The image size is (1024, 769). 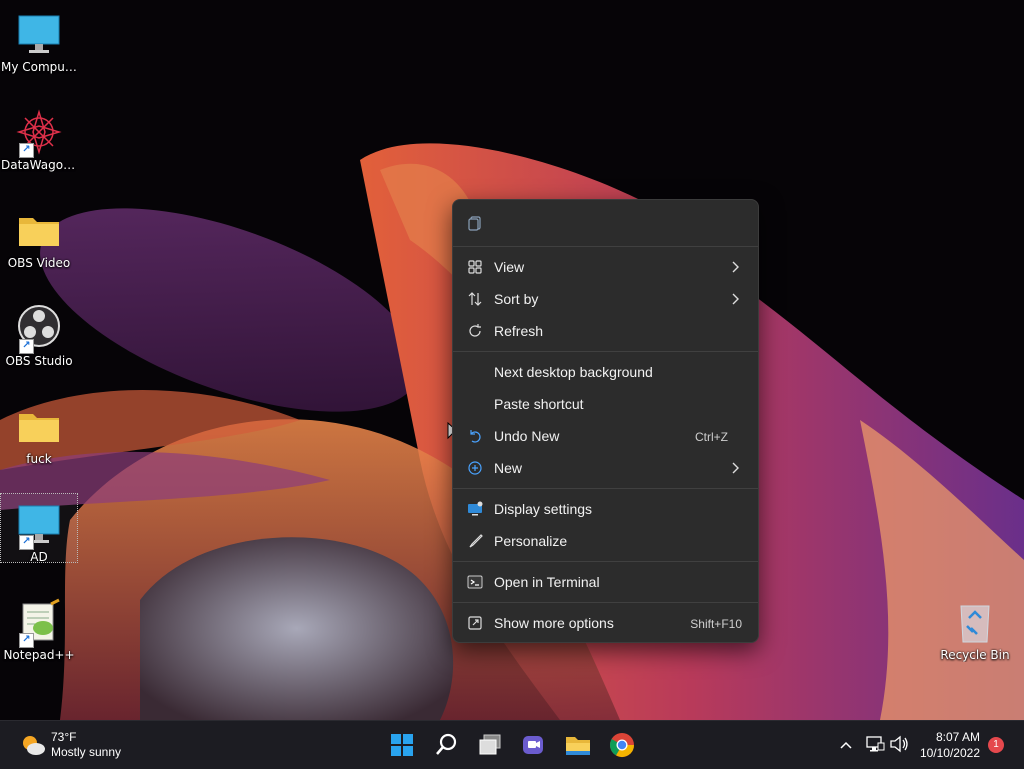 I want to click on partly-sunny-icon, so click(x=34, y=745).